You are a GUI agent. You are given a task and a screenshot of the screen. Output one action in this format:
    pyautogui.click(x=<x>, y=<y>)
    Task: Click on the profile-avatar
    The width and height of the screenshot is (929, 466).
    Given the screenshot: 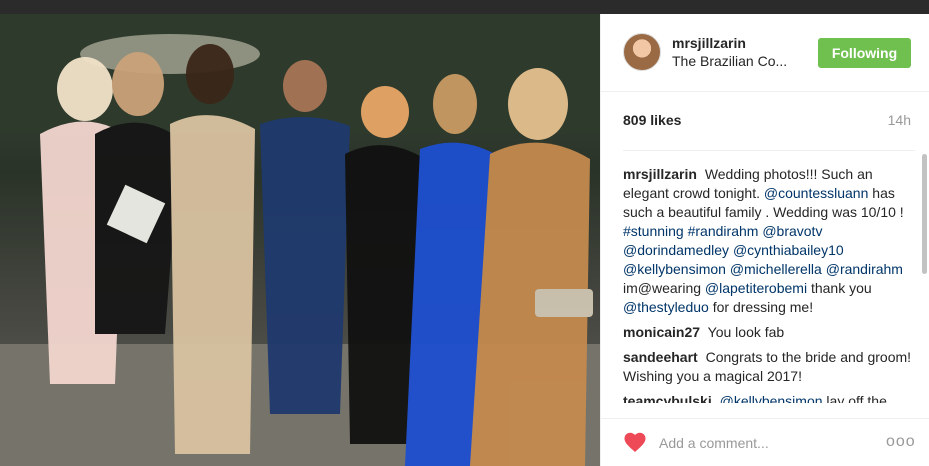 What is the action you would take?
    pyautogui.click(x=642, y=52)
    